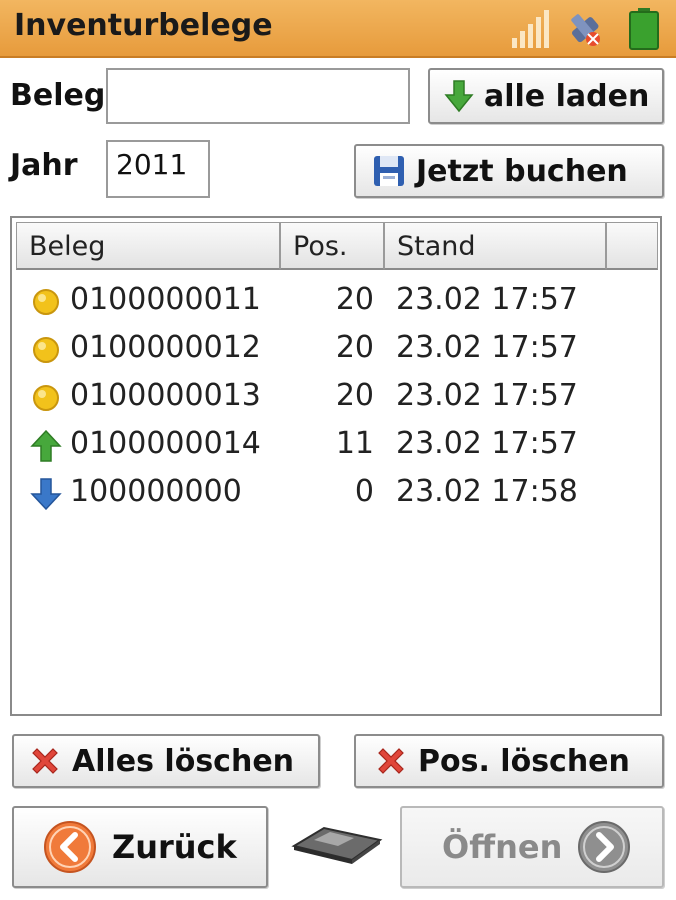 The height and width of the screenshot is (900, 676). I want to click on back-button: Zurück, so click(140, 847).